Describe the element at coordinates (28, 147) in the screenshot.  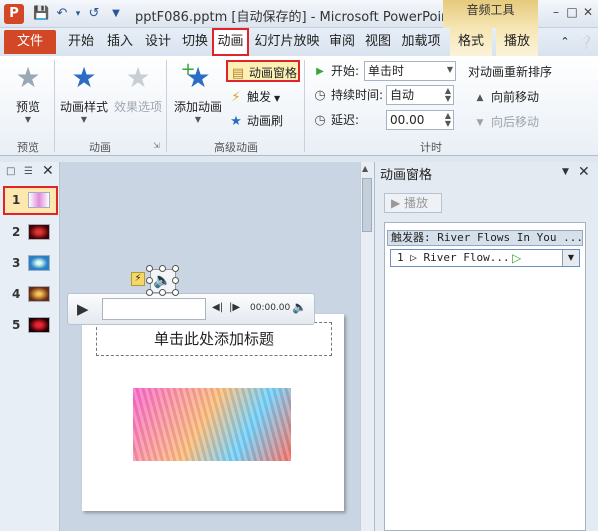
I see `group-preview-label: 预览` at that location.